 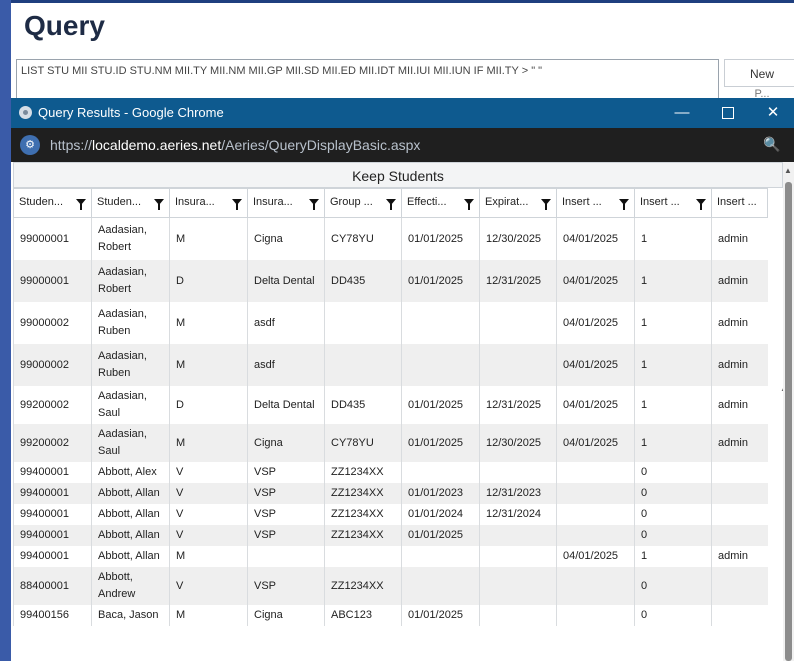 I want to click on minimize-button: —, so click(x=682, y=113).